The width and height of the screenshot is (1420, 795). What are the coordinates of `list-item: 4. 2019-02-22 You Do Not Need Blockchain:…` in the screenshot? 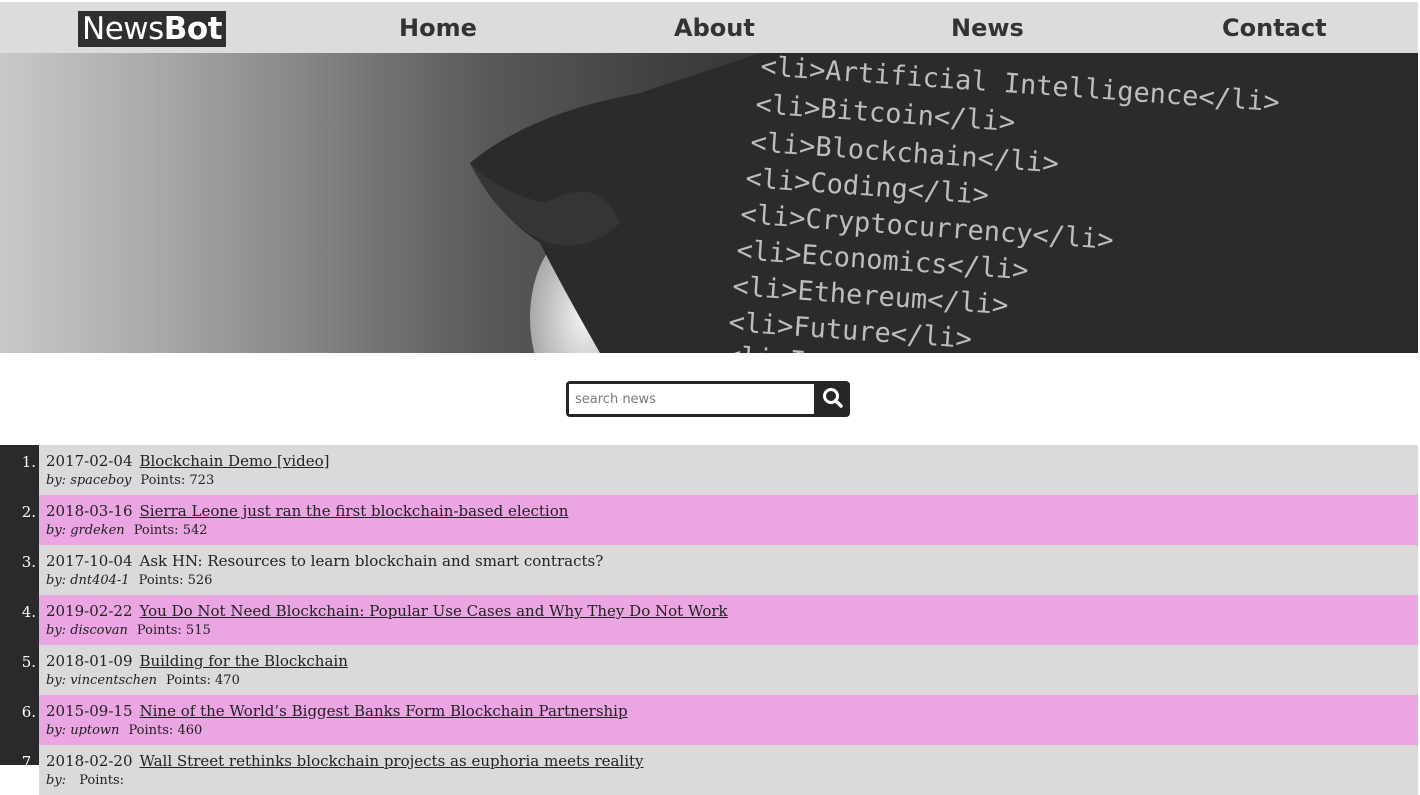 It's located at (709, 620).